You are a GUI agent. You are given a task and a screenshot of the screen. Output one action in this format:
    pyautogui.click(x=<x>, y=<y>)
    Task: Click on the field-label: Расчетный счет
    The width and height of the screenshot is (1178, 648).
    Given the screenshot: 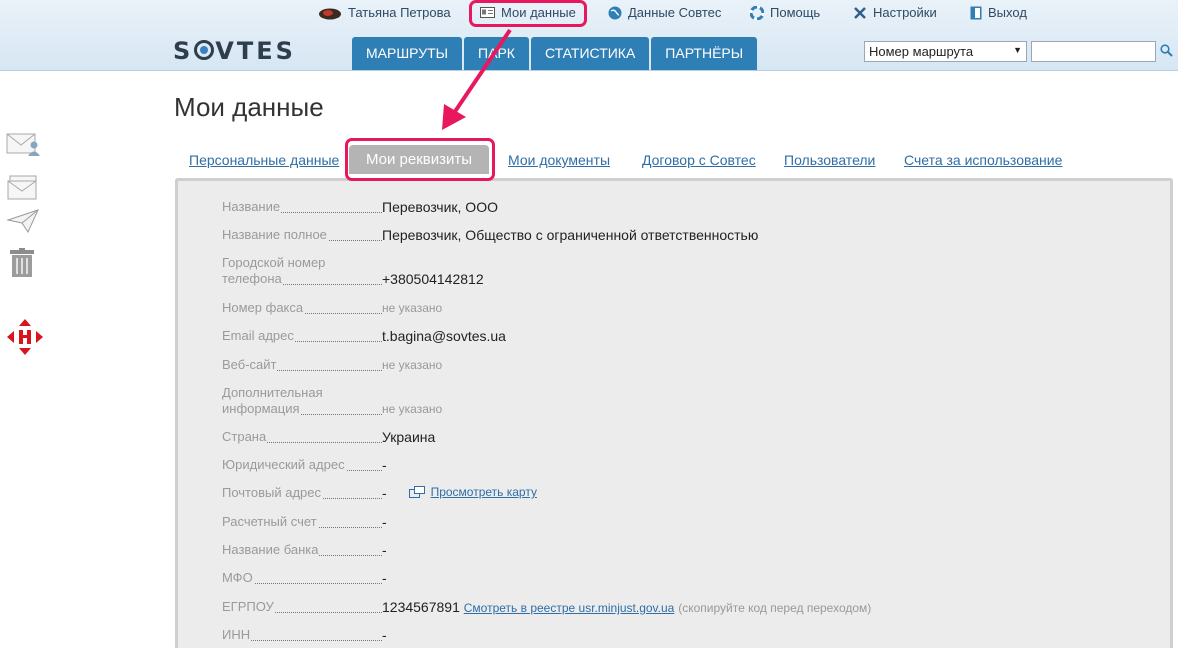 What is the action you would take?
    pyautogui.click(x=302, y=522)
    